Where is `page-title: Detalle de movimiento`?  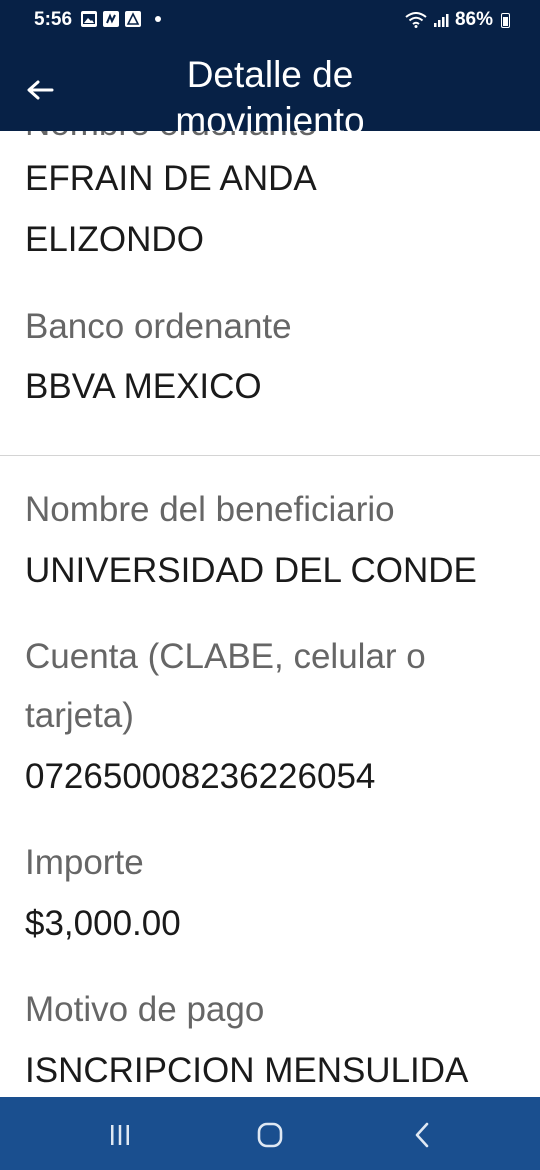 page-title: Detalle de movimiento is located at coordinates (270, 92).